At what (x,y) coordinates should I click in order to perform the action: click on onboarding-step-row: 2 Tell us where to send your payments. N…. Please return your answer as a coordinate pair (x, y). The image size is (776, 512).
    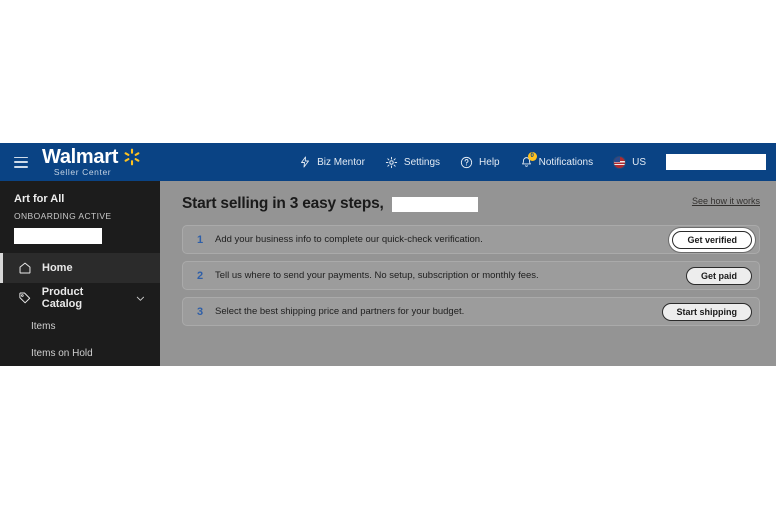
    Looking at the image, I should click on (471, 275).